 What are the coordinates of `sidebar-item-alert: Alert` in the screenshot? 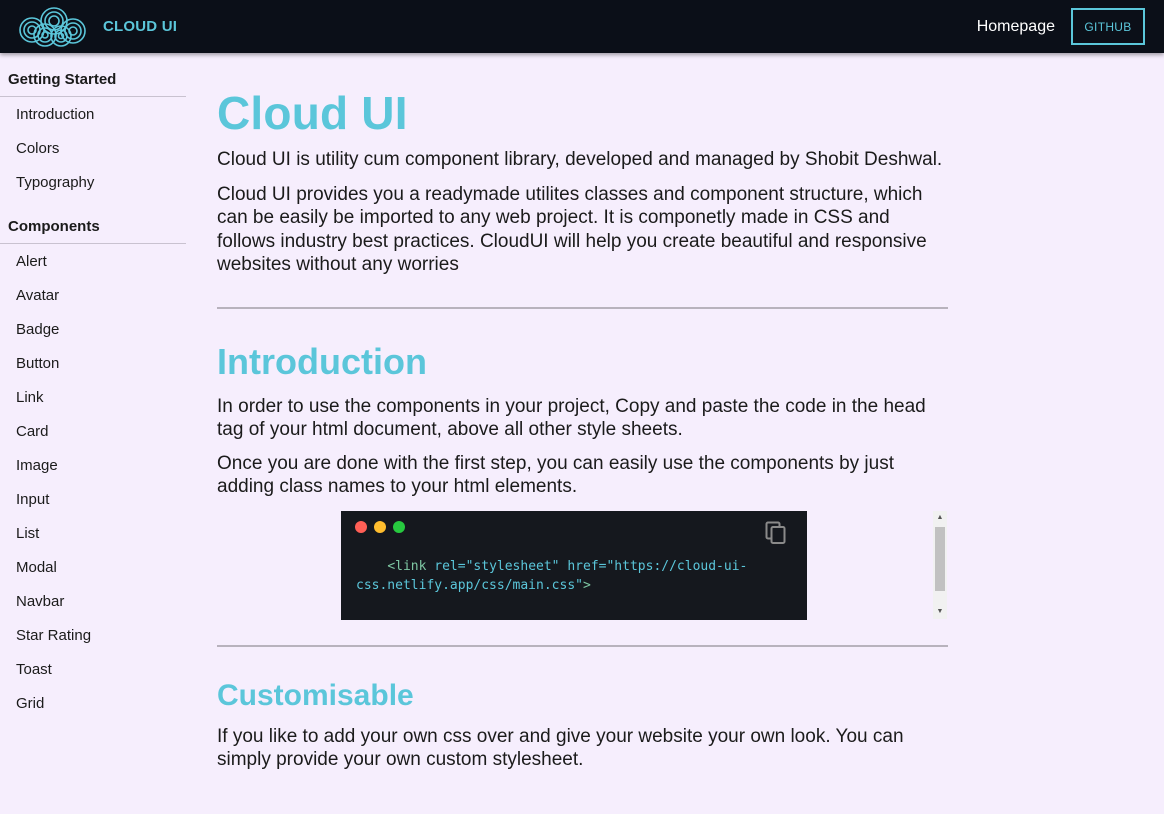 It's located at (93, 261).